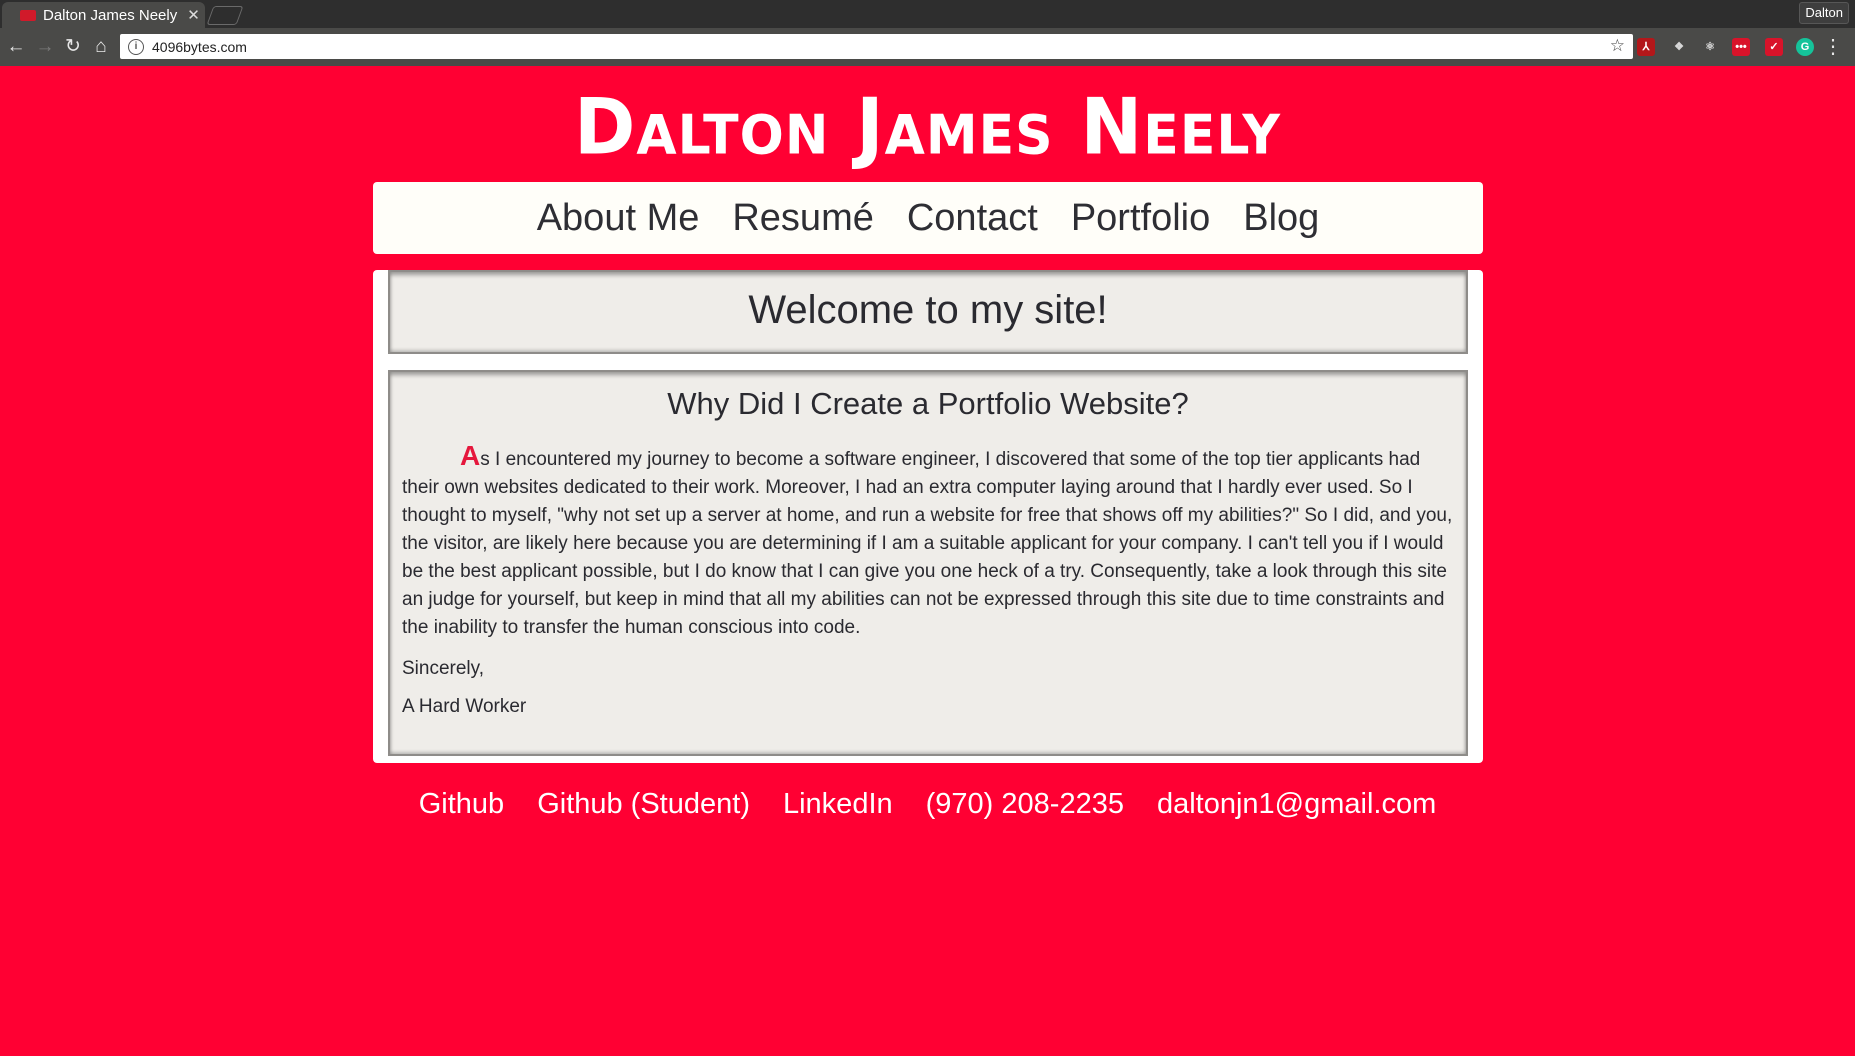 The image size is (1855, 1056). What do you see at coordinates (73, 47) in the screenshot?
I see `reload-icon: ↻` at bounding box center [73, 47].